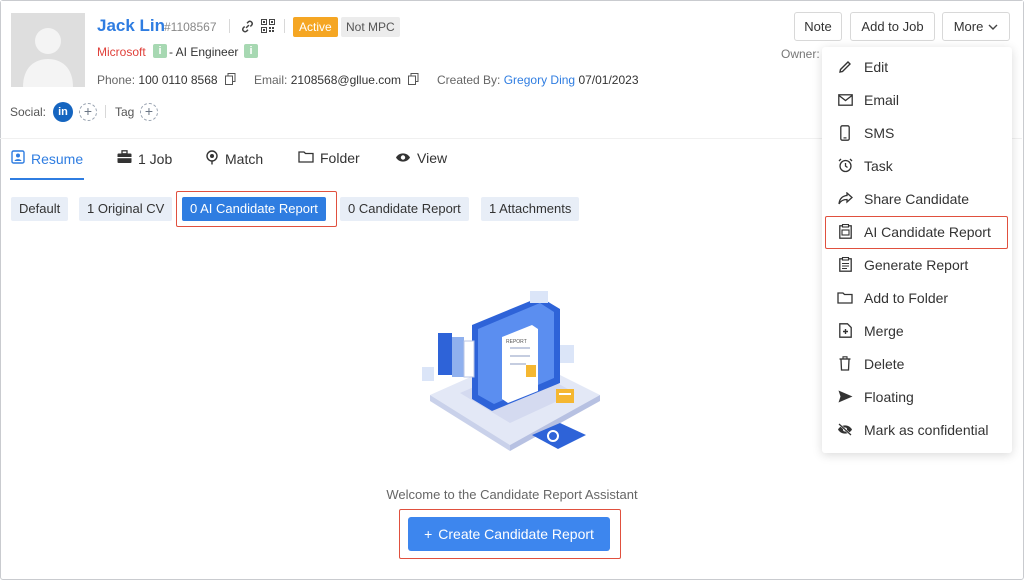 The image size is (1024, 580). What do you see at coordinates (131, 26) in the screenshot?
I see `candidate-name: Jack Lin` at bounding box center [131, 26].